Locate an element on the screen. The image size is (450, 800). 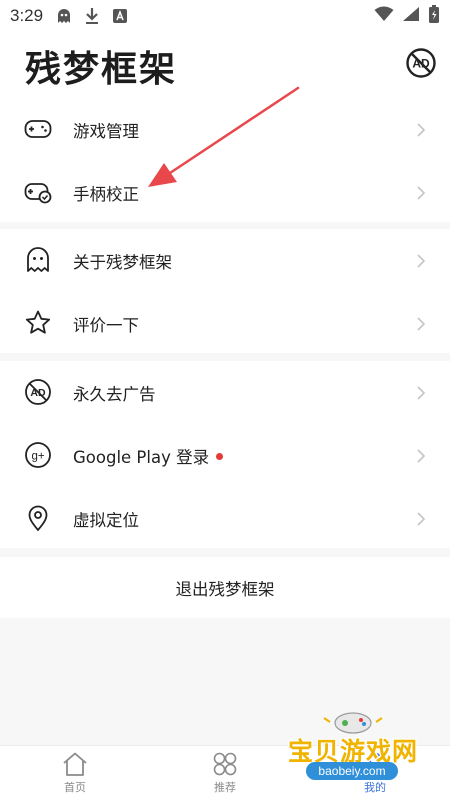
gamepad-icon is located at coordinates (38, 129).